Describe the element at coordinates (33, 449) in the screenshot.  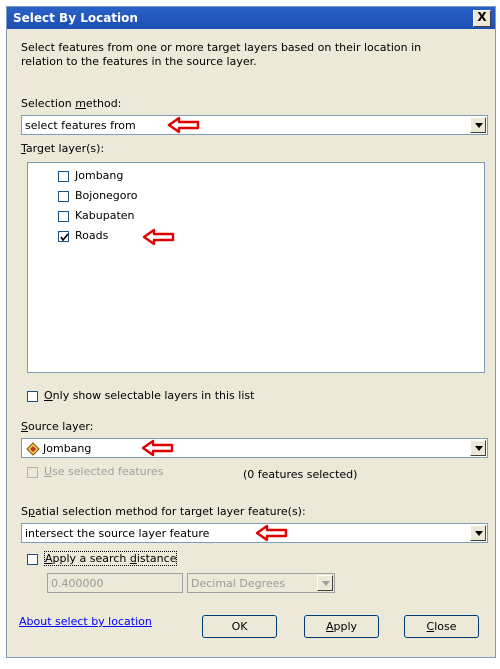
I see `polygon-layer-icon` at that location.